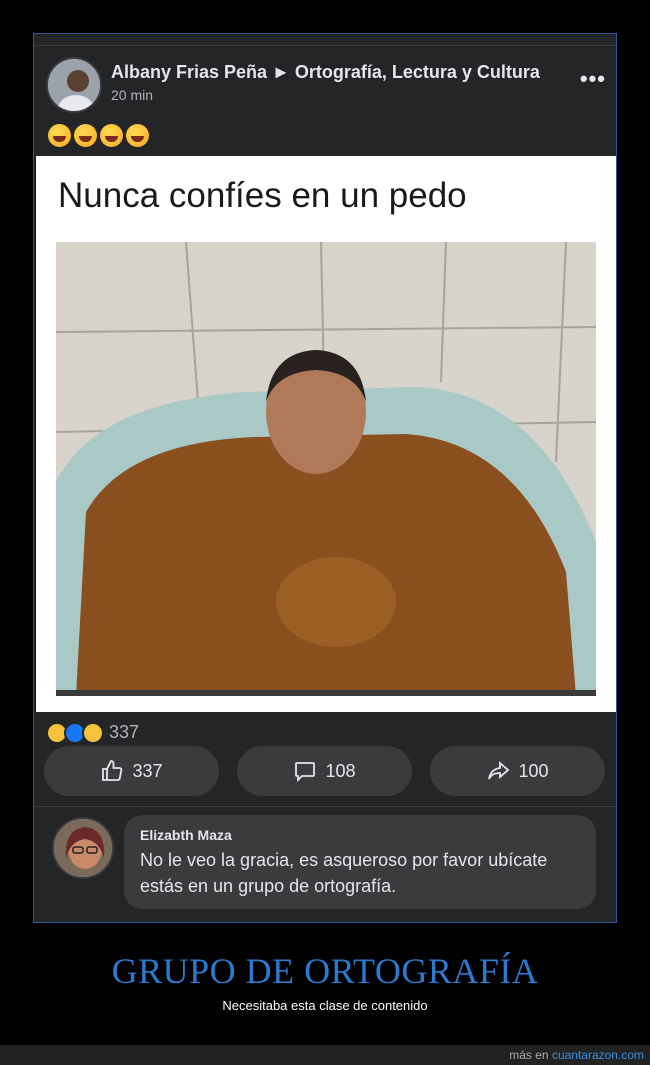  What do you see at coordinates (124, 732) in the screenshot?
I see `reaction-count: 337` at bounding box center [124, 732].